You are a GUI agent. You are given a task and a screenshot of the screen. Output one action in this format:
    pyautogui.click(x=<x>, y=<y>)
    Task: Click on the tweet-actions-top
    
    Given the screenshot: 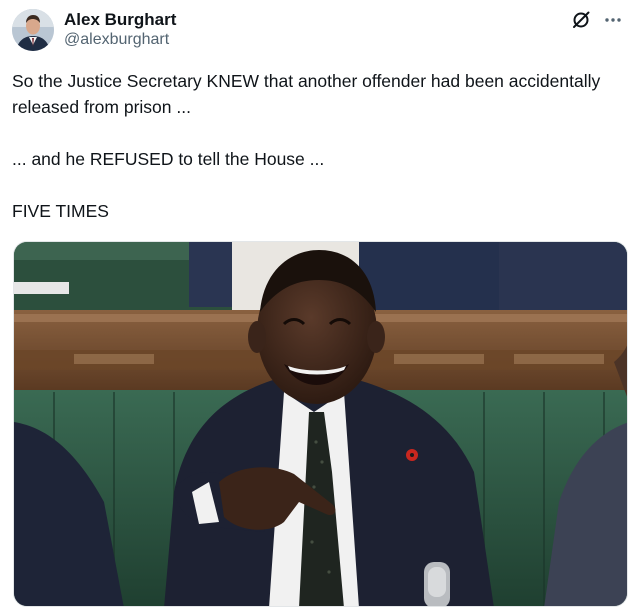 What is the action you would take?
    pyautogui.click(x=597, y=20)
    